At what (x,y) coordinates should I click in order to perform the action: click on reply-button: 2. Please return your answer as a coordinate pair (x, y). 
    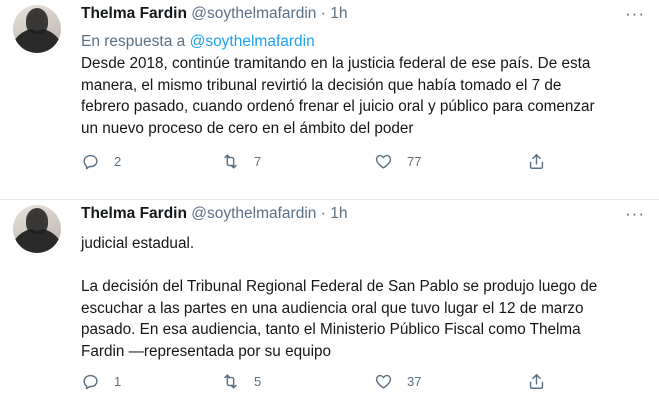
    Looking at the image, I should click on (101, 161).